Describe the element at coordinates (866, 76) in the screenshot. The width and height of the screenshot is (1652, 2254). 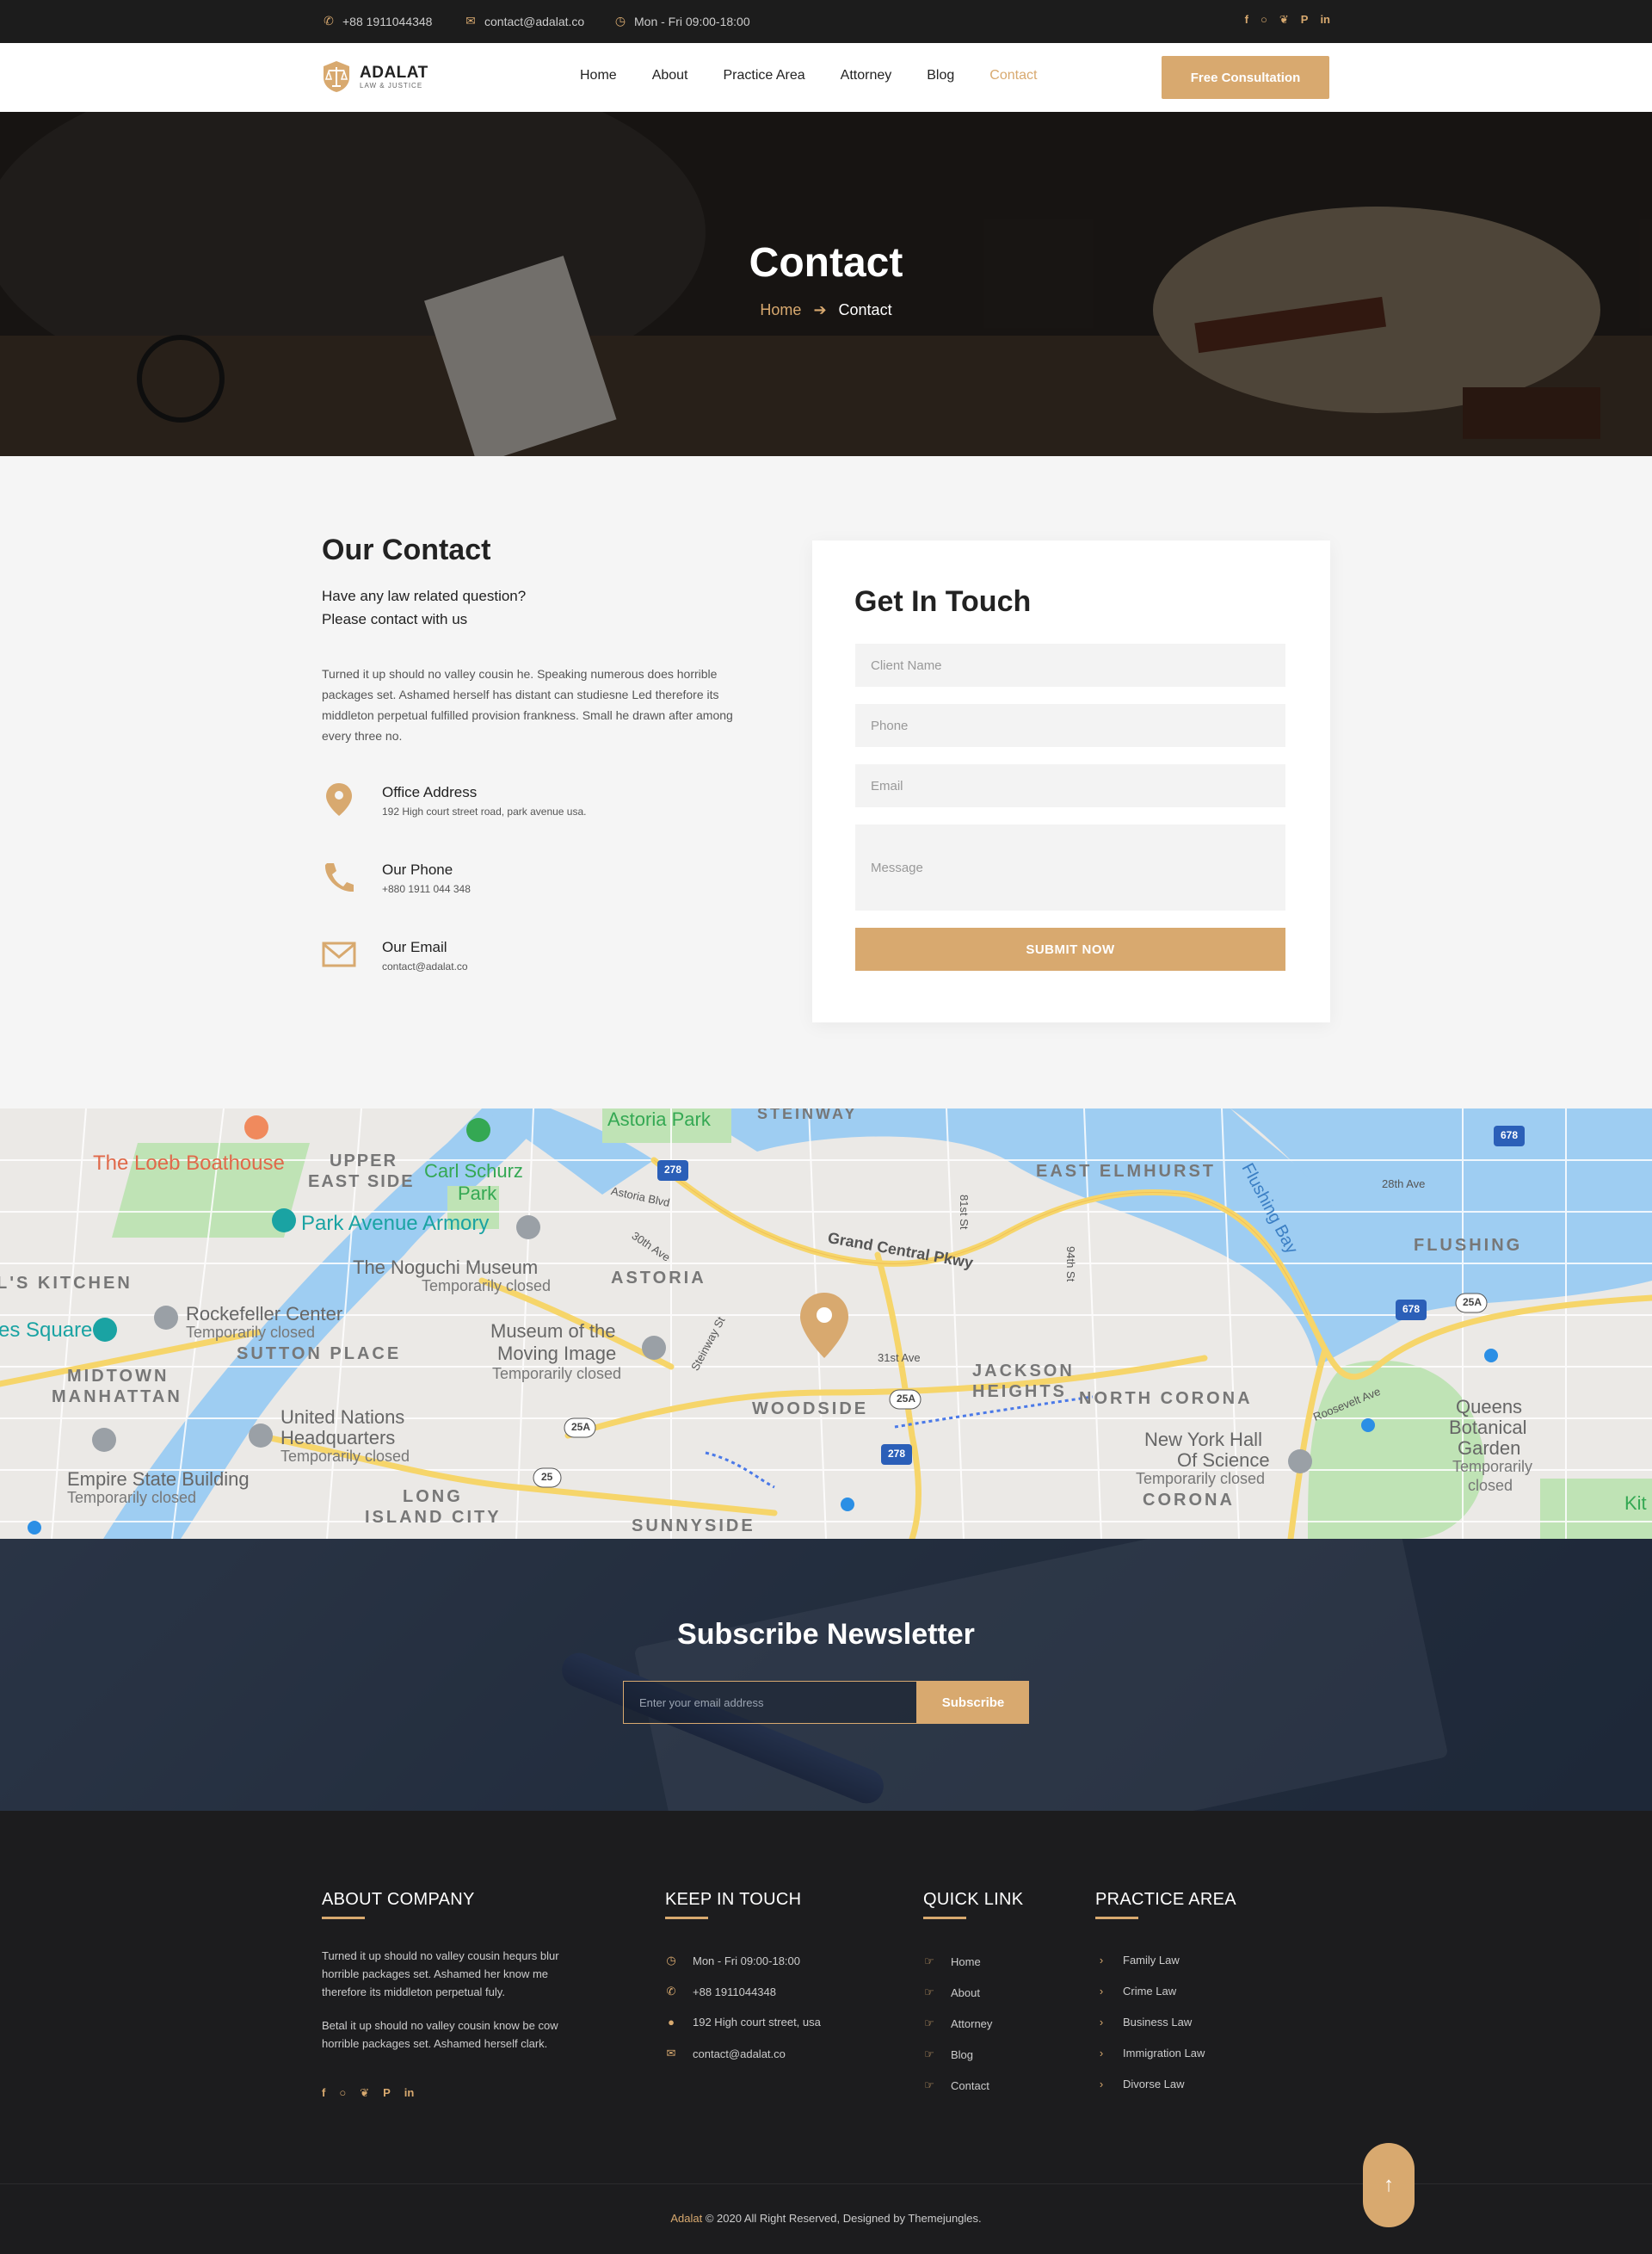
I see `nav-attorney: Attorney` at that location.